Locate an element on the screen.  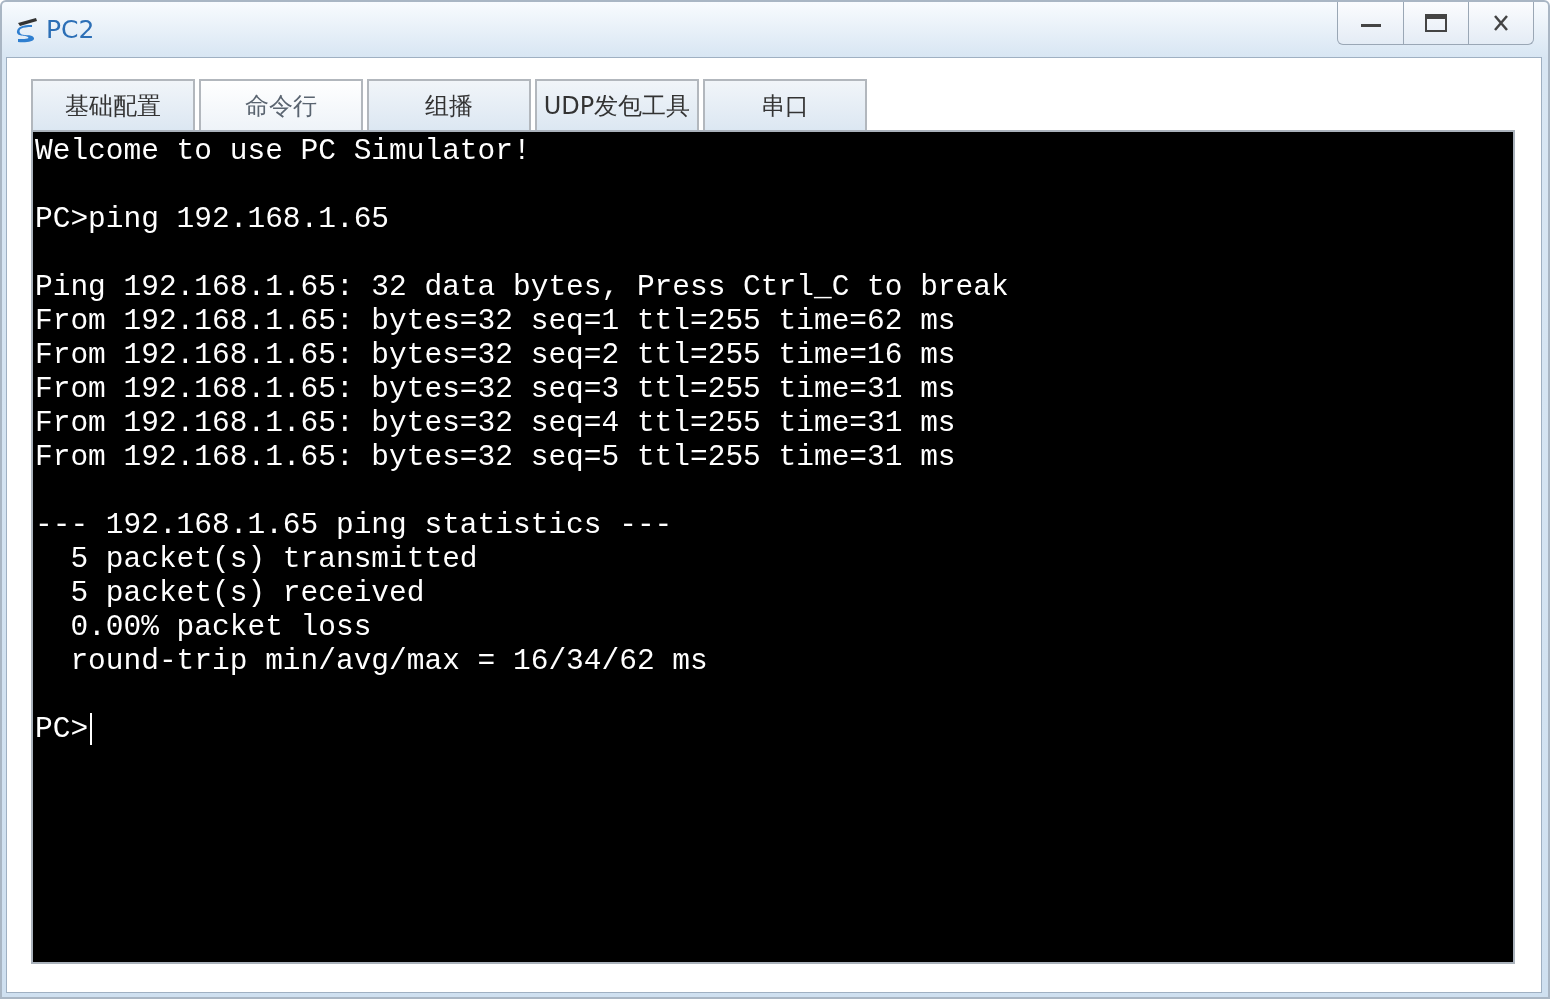
terminal-line: Ping 192.168.1.65: 32 data bytes, Press Ctrl_C to break is located at coordinates (522, 287).